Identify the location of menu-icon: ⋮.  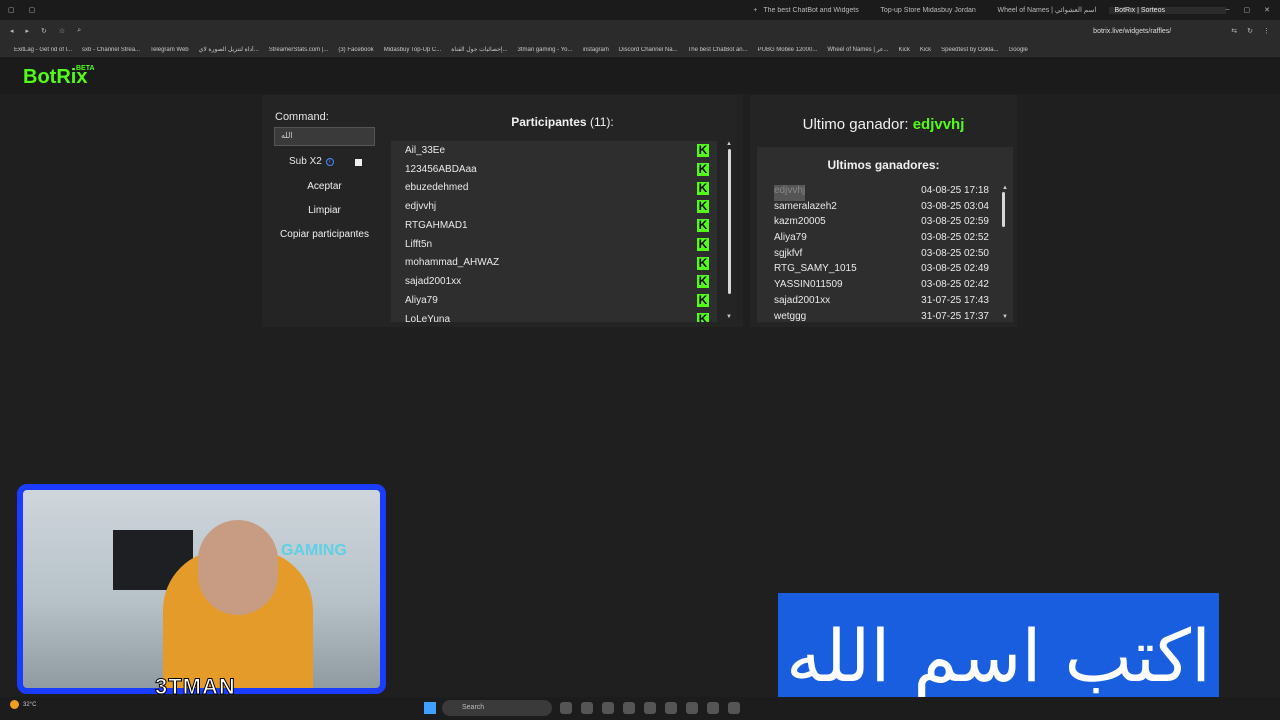
(1266, 31).